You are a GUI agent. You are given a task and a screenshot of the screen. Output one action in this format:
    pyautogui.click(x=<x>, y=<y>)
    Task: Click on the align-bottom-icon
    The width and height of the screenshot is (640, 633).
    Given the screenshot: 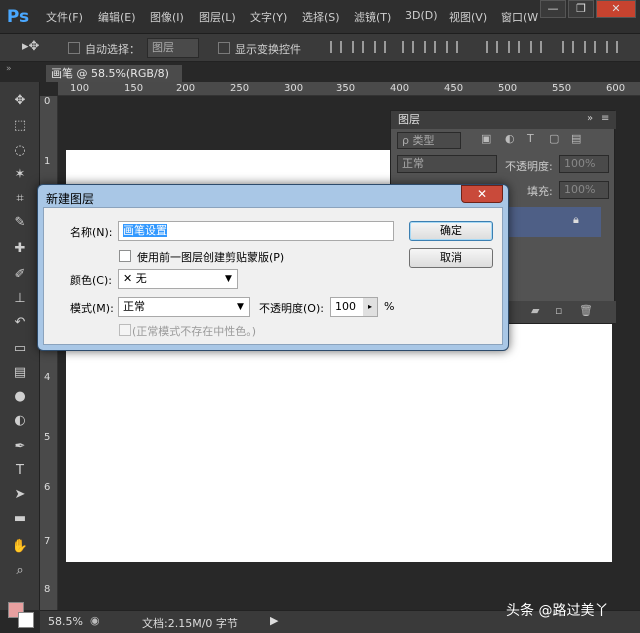 What is the action you would take?
    pyautogui.click(x=380, y=47)
    